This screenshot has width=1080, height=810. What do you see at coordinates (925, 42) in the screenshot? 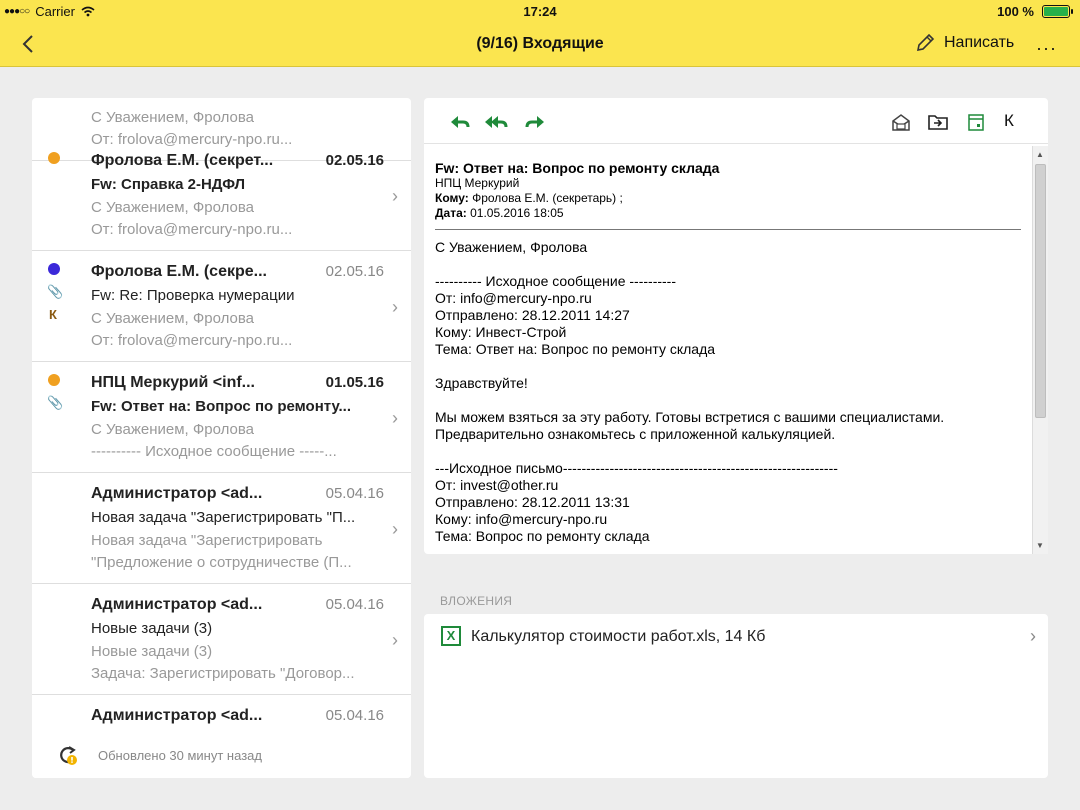
I see `pencil-icon` at bounding box center [925, 42].